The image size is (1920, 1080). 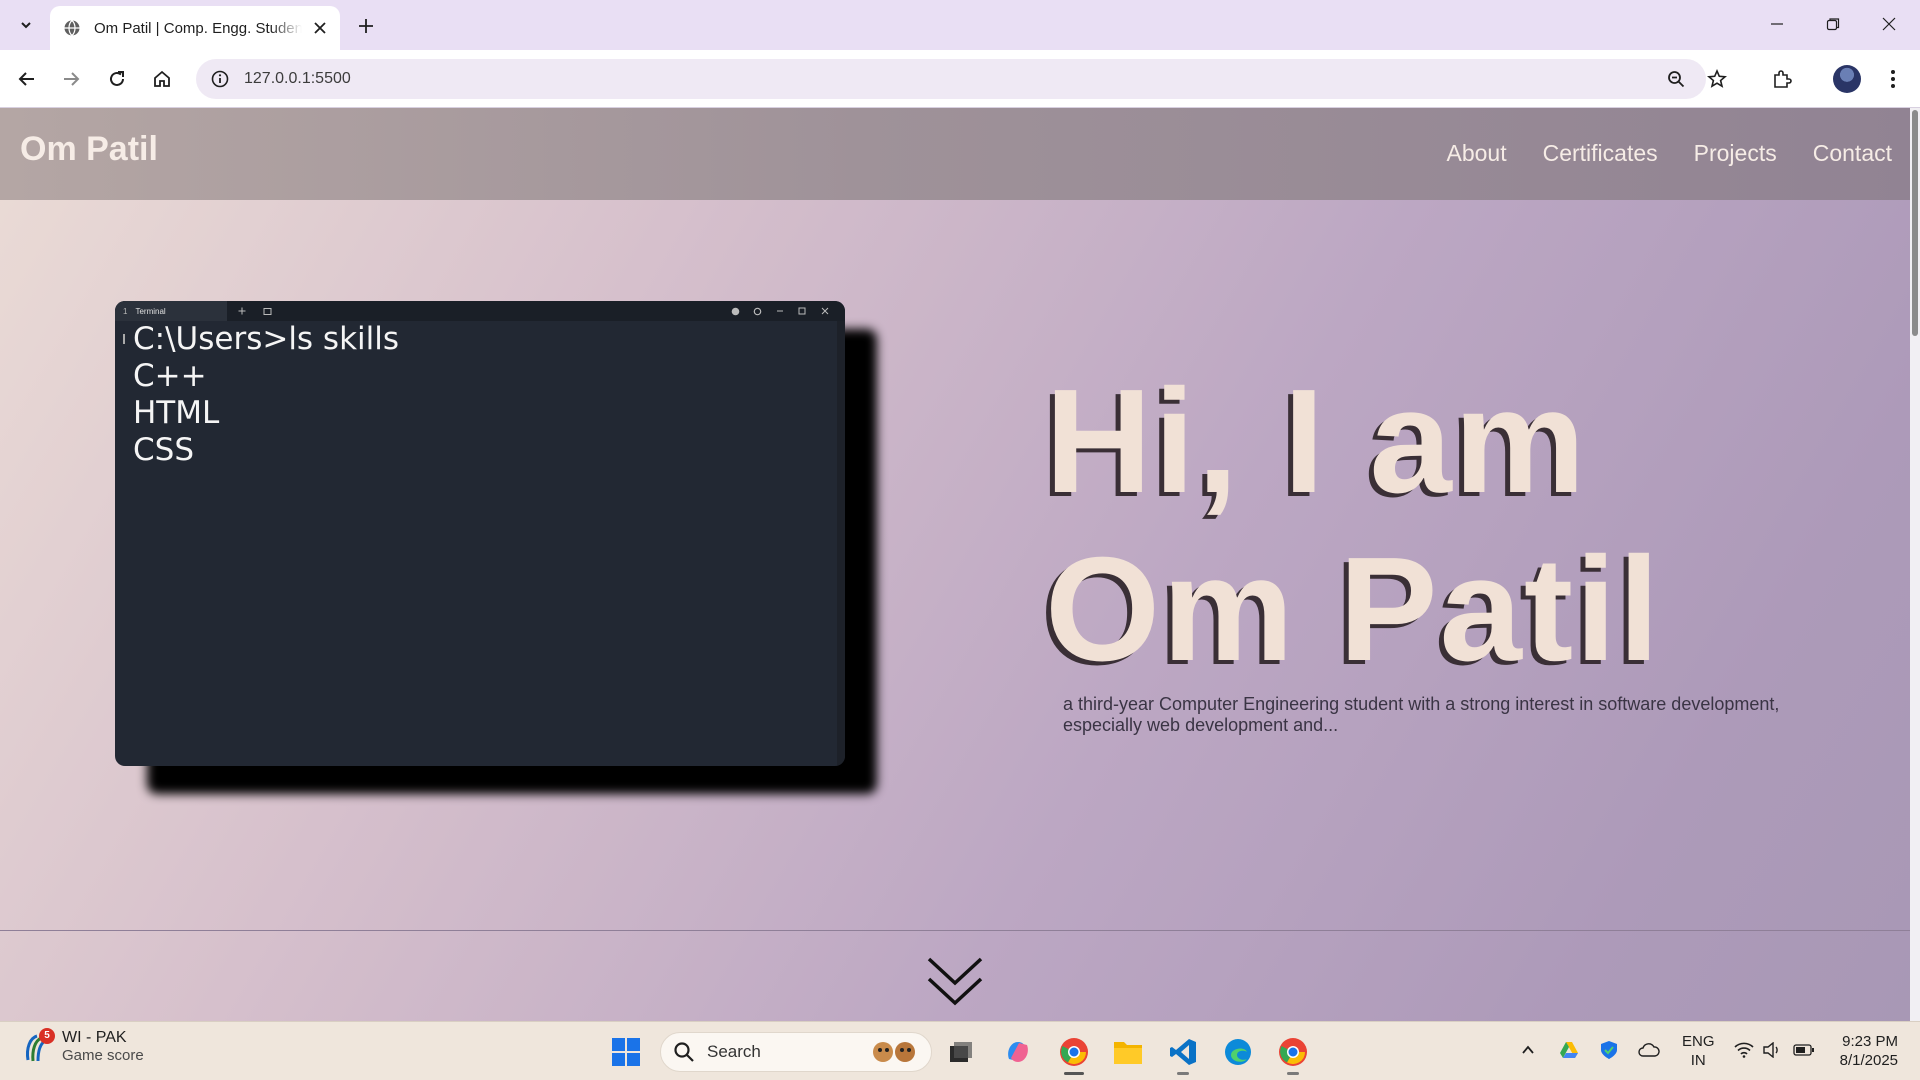 What do you see at coordinates (1865, 1051) in the screenshot?
I see `system-clock: 9:23 PM 8/1/2025` at bounding box center [1865, 1051].